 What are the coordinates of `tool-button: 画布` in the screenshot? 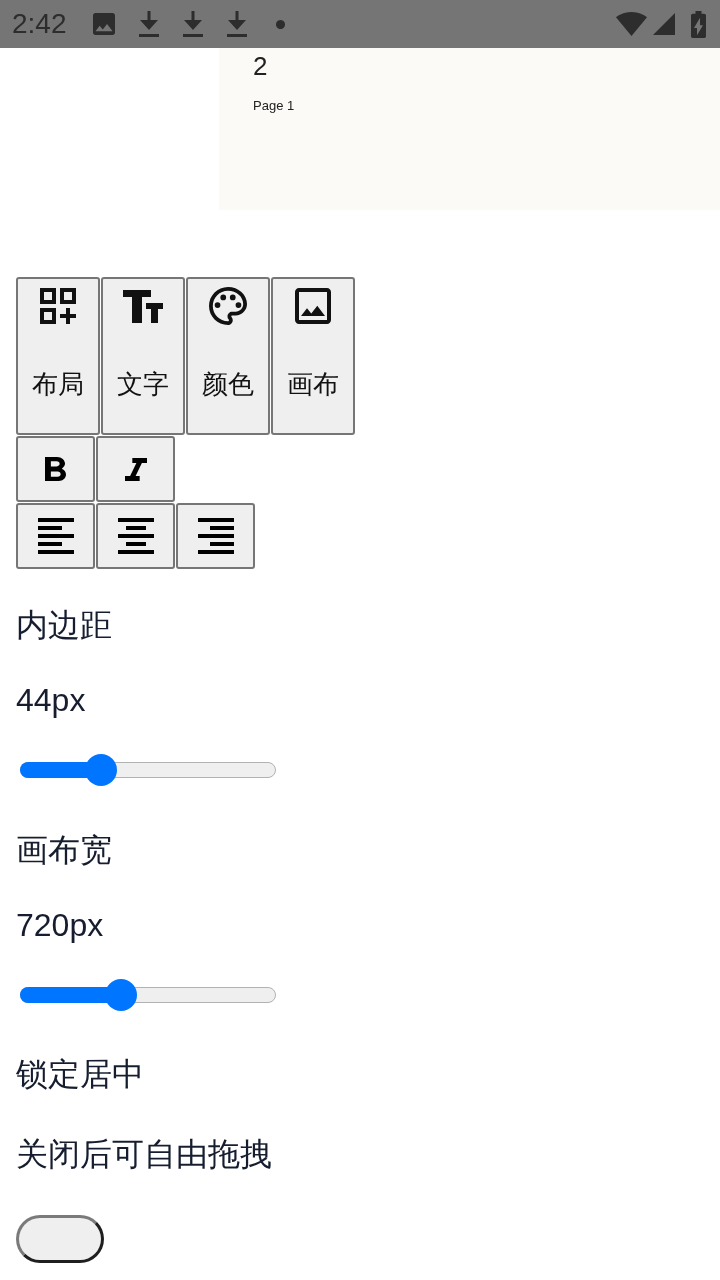 It's located at (313, 356).